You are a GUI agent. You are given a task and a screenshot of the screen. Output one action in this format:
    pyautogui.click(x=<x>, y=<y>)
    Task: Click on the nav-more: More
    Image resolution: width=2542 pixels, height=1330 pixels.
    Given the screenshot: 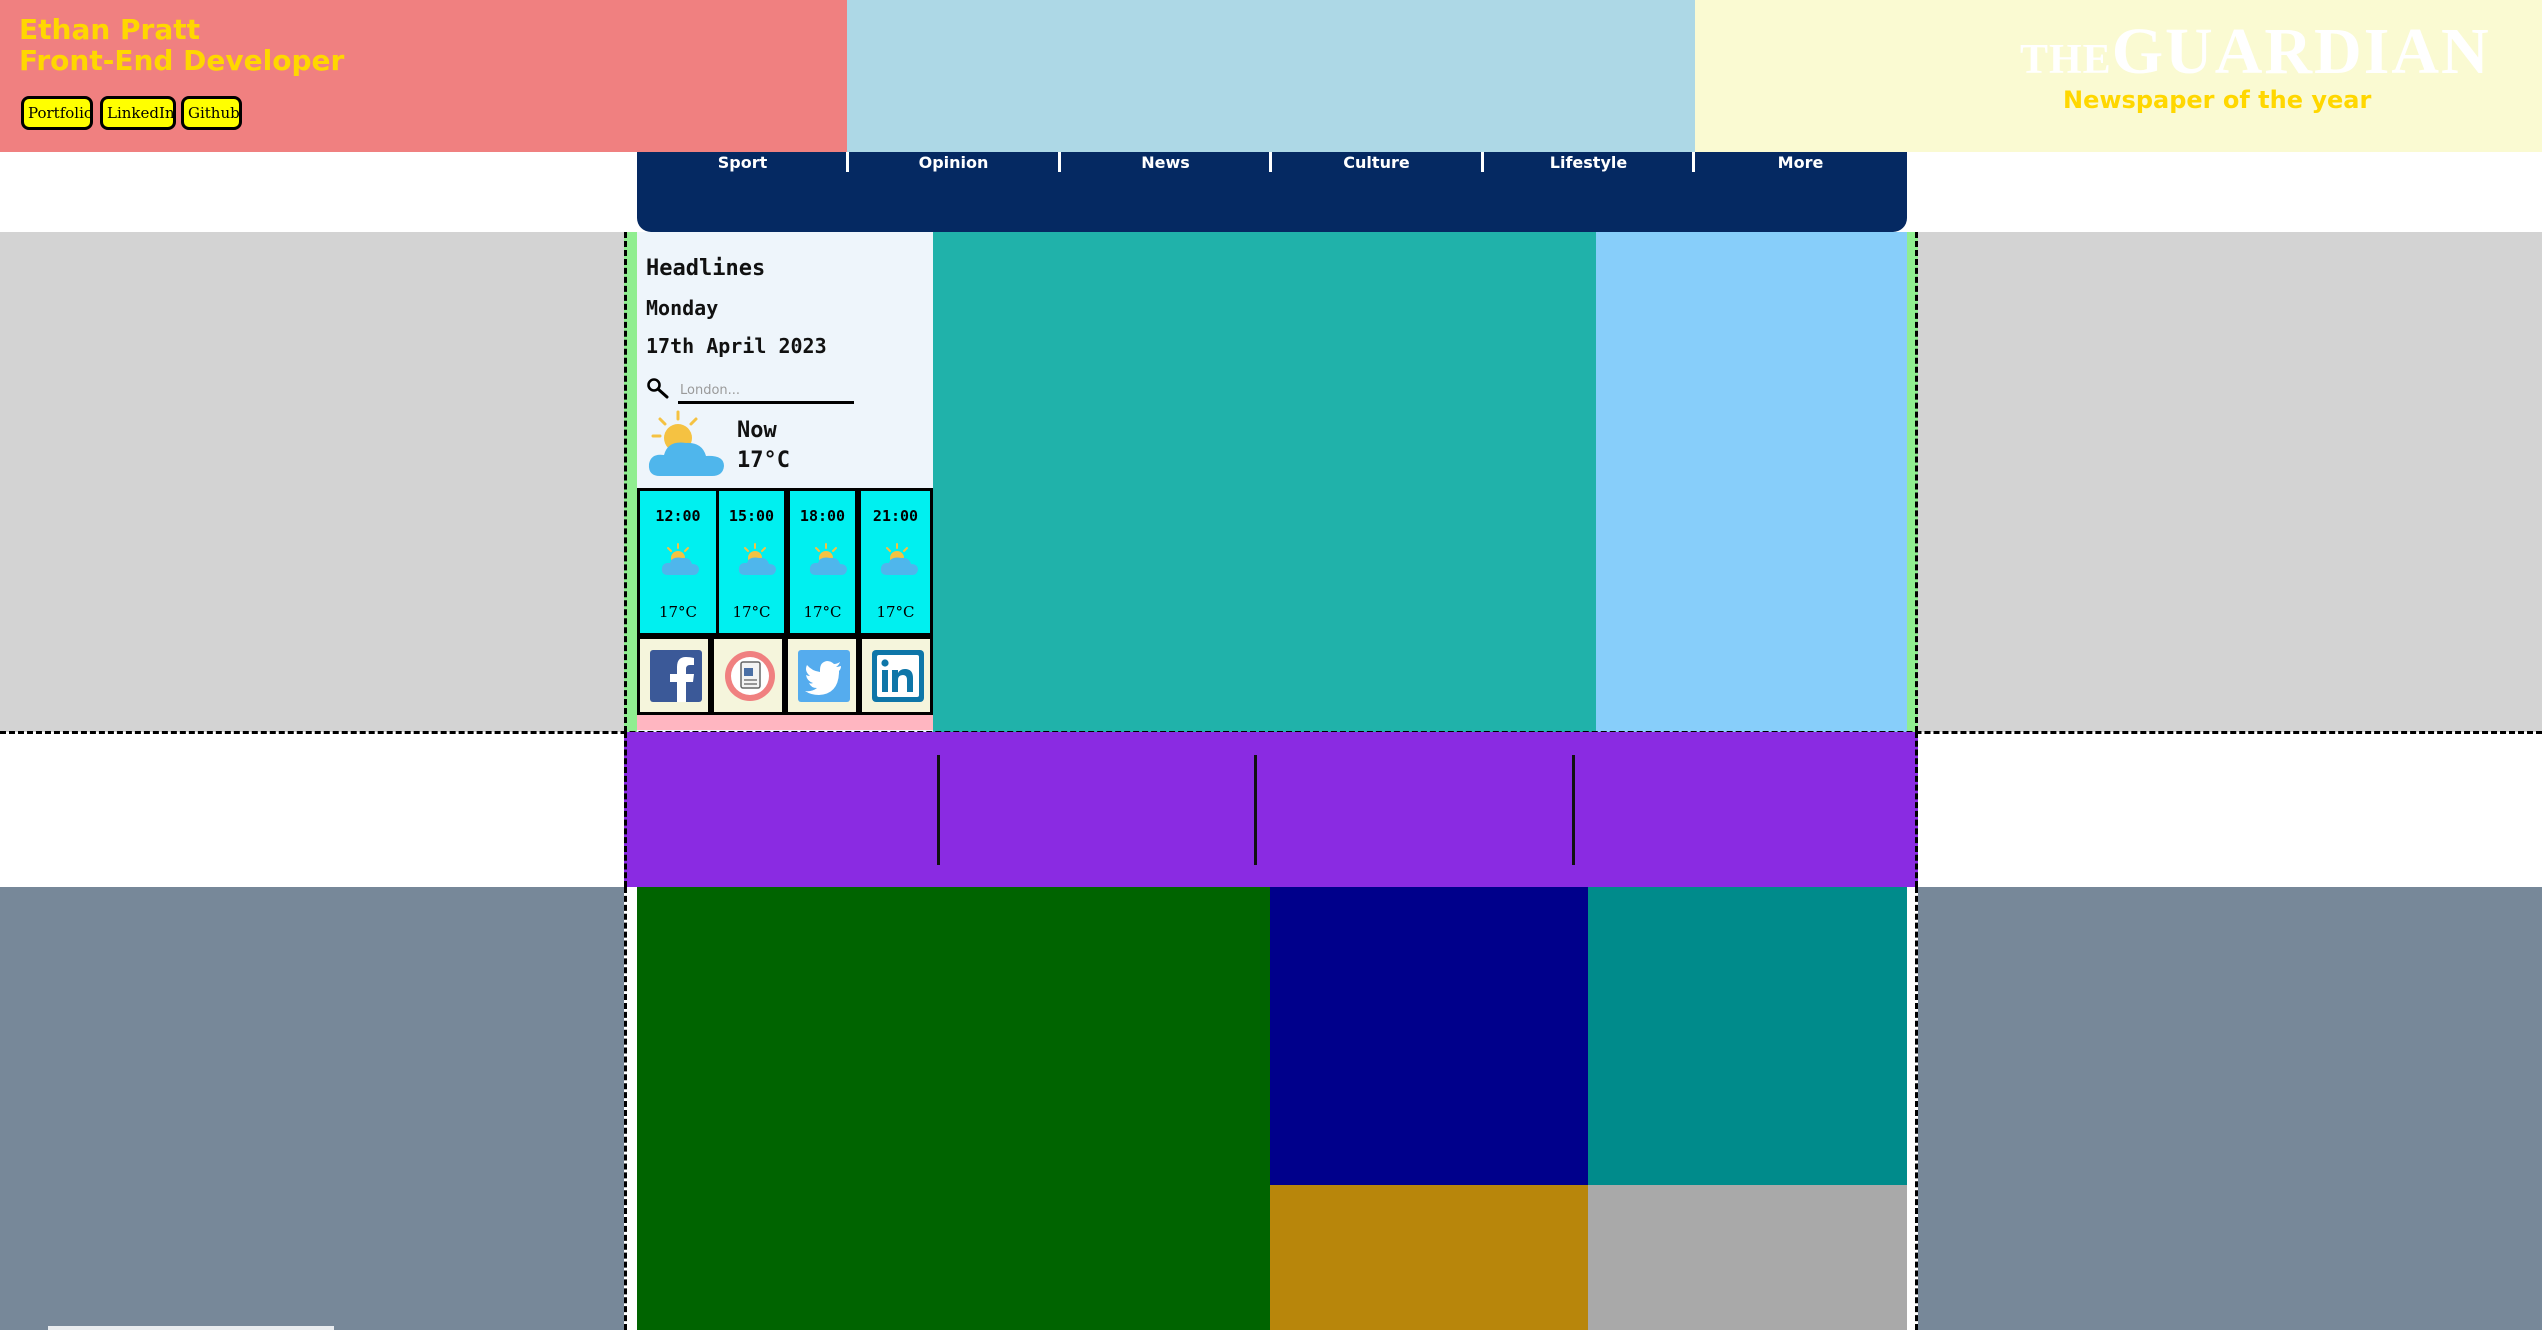 What is the action you would take?
    pyautogui.click(x=1800, y=163)
    